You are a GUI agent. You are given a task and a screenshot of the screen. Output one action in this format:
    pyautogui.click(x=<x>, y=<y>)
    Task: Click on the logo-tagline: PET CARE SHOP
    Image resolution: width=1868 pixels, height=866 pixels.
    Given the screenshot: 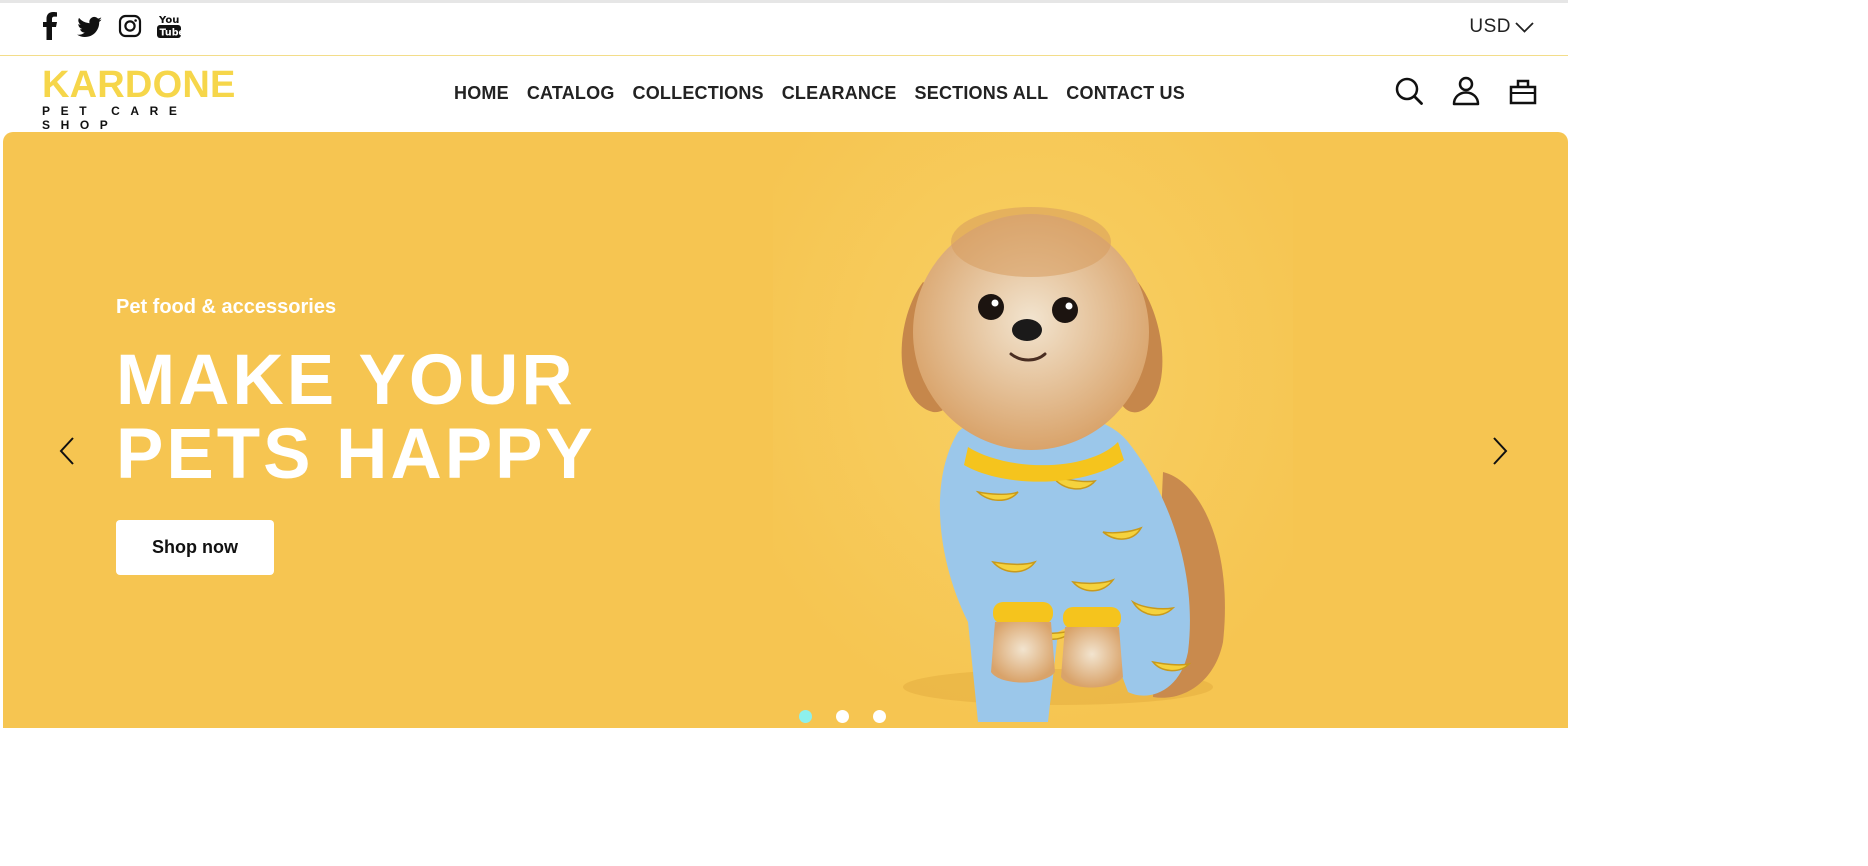 What is the action you would take?
    pyautogui.click(x=115, y=118)
    